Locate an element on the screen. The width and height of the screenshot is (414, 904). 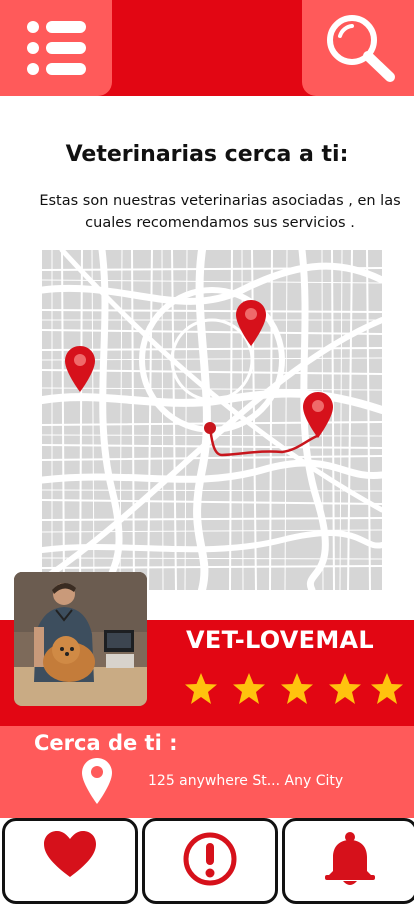
notifications-tab is located at coordinates (348, 861).